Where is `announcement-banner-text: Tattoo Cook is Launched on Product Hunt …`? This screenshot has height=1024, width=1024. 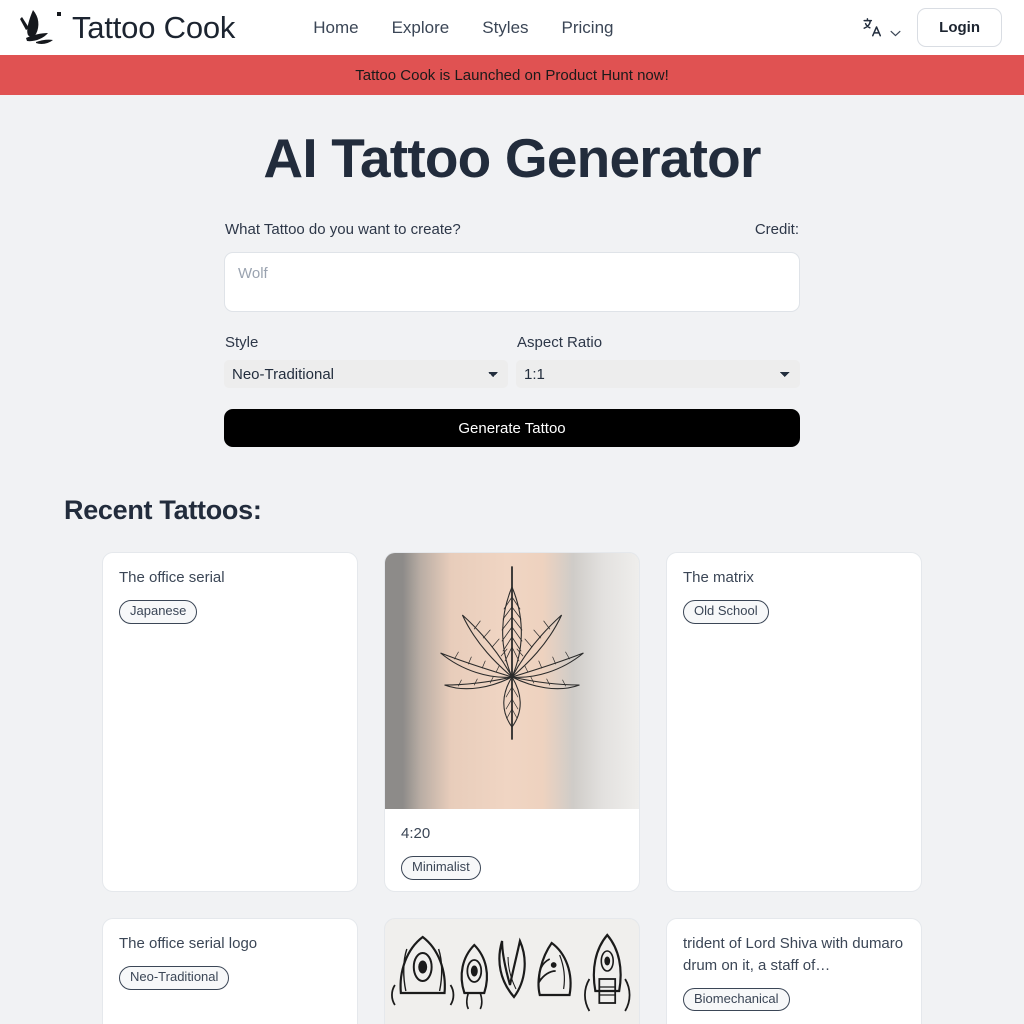
announcement-banner-text: Tattoo Cook is Launched on Product Hunt … is located at coordinates (512, 75).